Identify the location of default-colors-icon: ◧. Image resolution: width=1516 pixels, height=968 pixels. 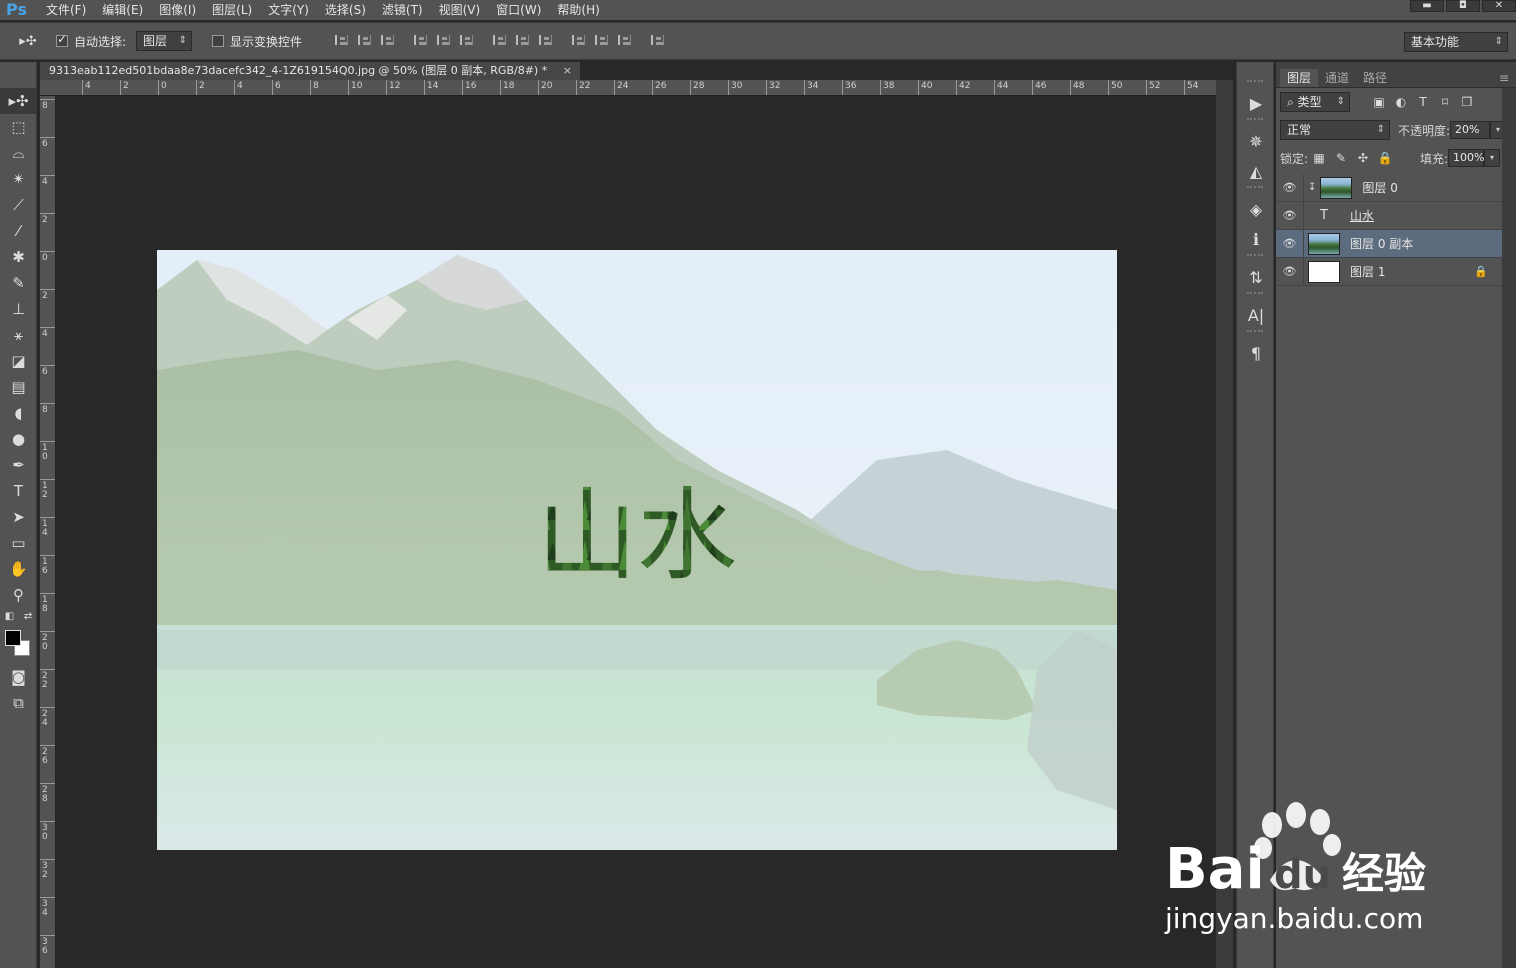
(9, 616).